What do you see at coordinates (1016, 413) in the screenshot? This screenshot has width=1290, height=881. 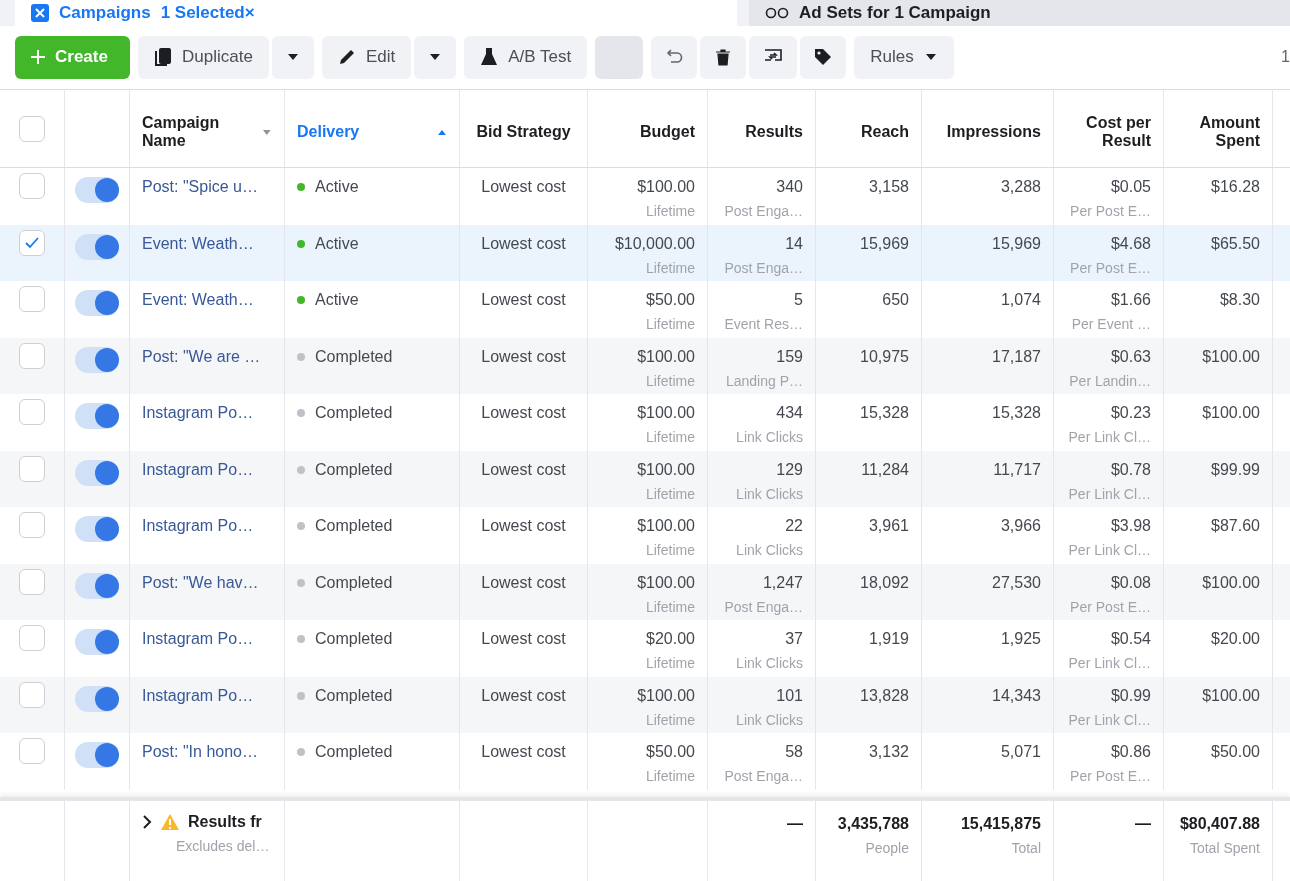 I see `table-cell-text: 15,328` at bounding box center [1016, 413].